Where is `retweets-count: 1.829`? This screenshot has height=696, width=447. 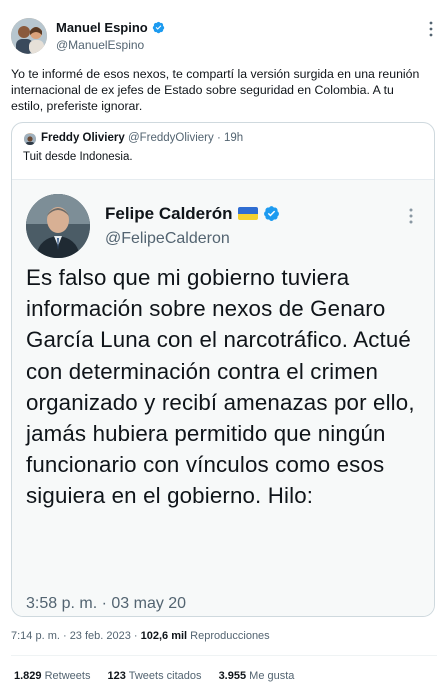 retweets-count: 1.829 is located at coordinates (28, 676).